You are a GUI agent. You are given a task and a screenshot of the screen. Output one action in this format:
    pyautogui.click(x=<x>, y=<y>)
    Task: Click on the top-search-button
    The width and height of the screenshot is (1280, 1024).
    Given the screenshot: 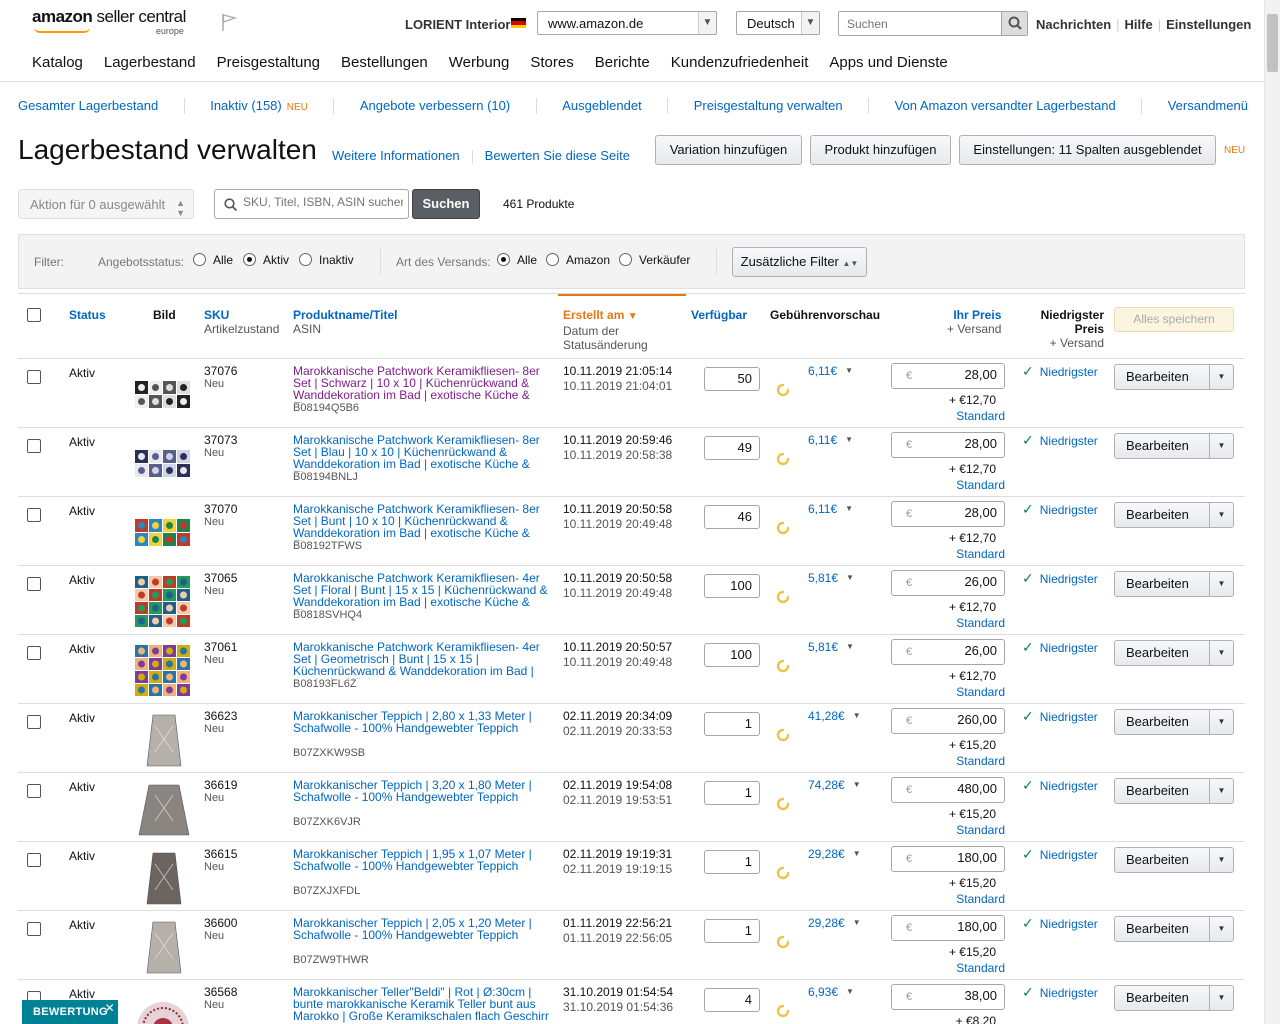 What is the action you would take?
    pyautogui.click(x=1014, y=23)
    